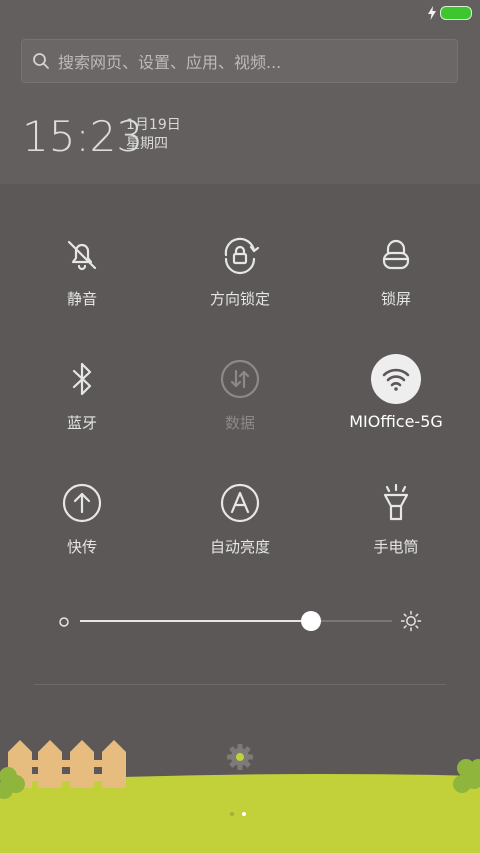 The width and height of the screenshot is (480, 853). Describe the element at coordinates (153, 135) in the screenshot. I see `clock-date: 1月19日 星期四` at that location.